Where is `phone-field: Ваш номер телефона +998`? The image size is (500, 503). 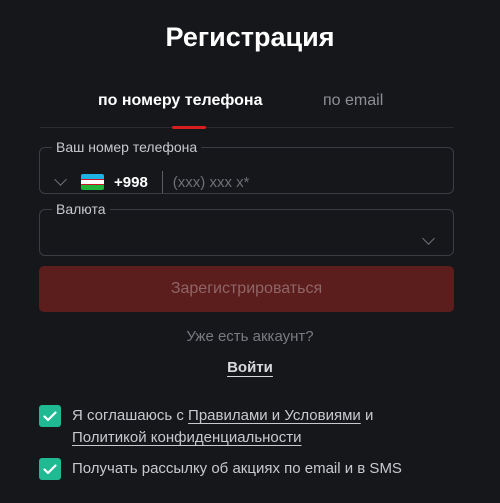 phone-field: Ваш номер телефона +998 is located at coordinates (246, 167).